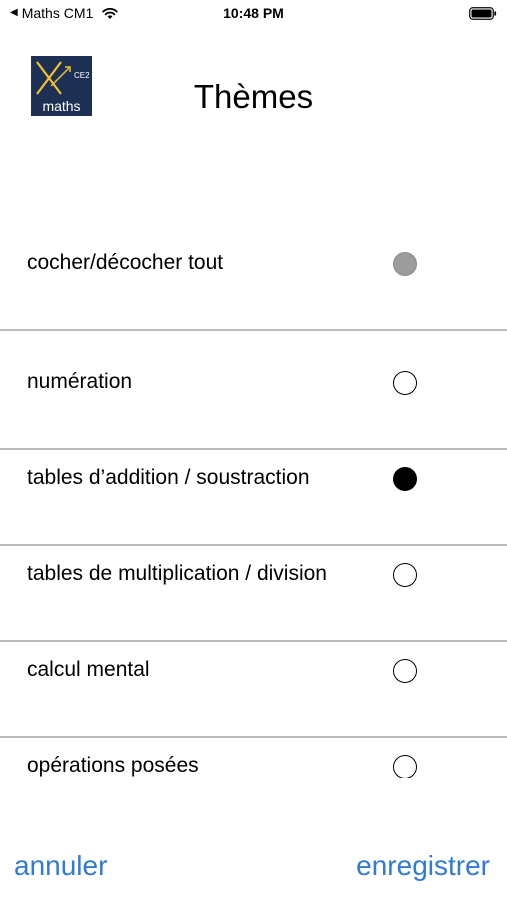  I want to click on list-item-label: calcul mental, so click(88, 669).